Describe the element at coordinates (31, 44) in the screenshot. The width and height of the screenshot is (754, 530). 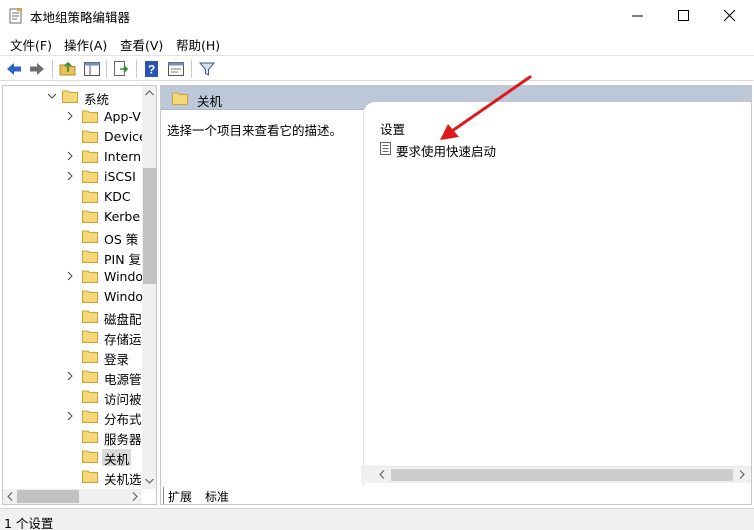
I see `menu-file: 文件(F)` at that location.